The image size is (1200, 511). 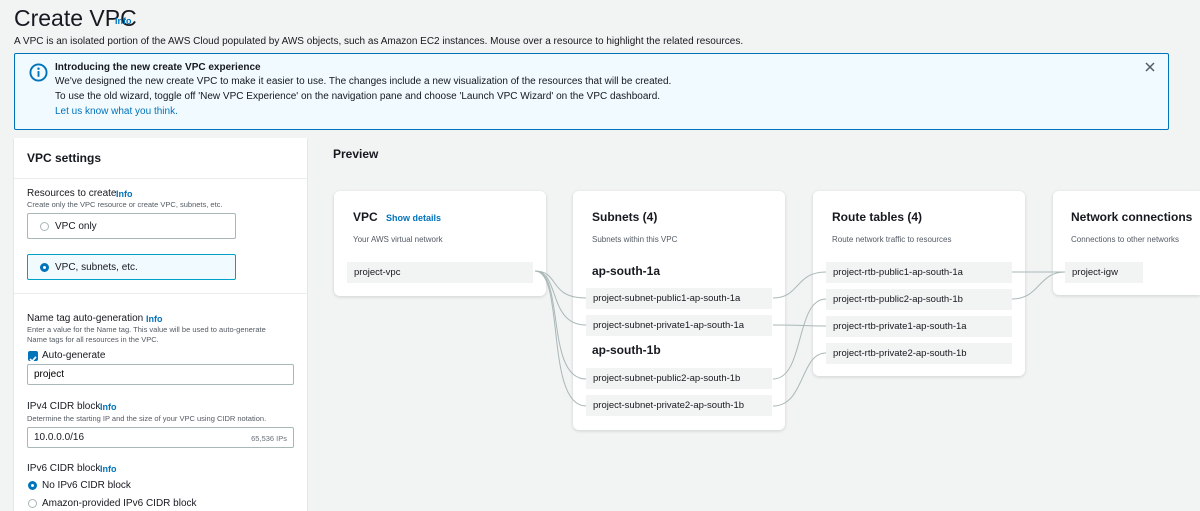 I want to click on connector-lines, so click(x=800, y=338).